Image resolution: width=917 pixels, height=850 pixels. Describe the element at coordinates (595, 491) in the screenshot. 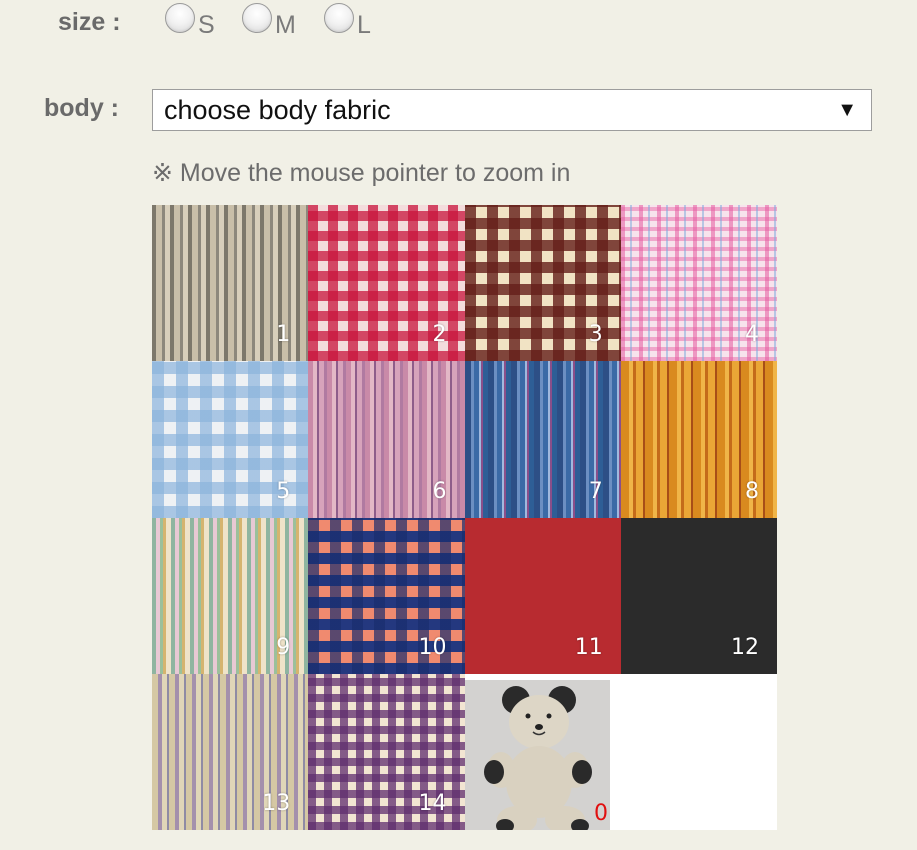

I see `fabric-number: 7` at that location.